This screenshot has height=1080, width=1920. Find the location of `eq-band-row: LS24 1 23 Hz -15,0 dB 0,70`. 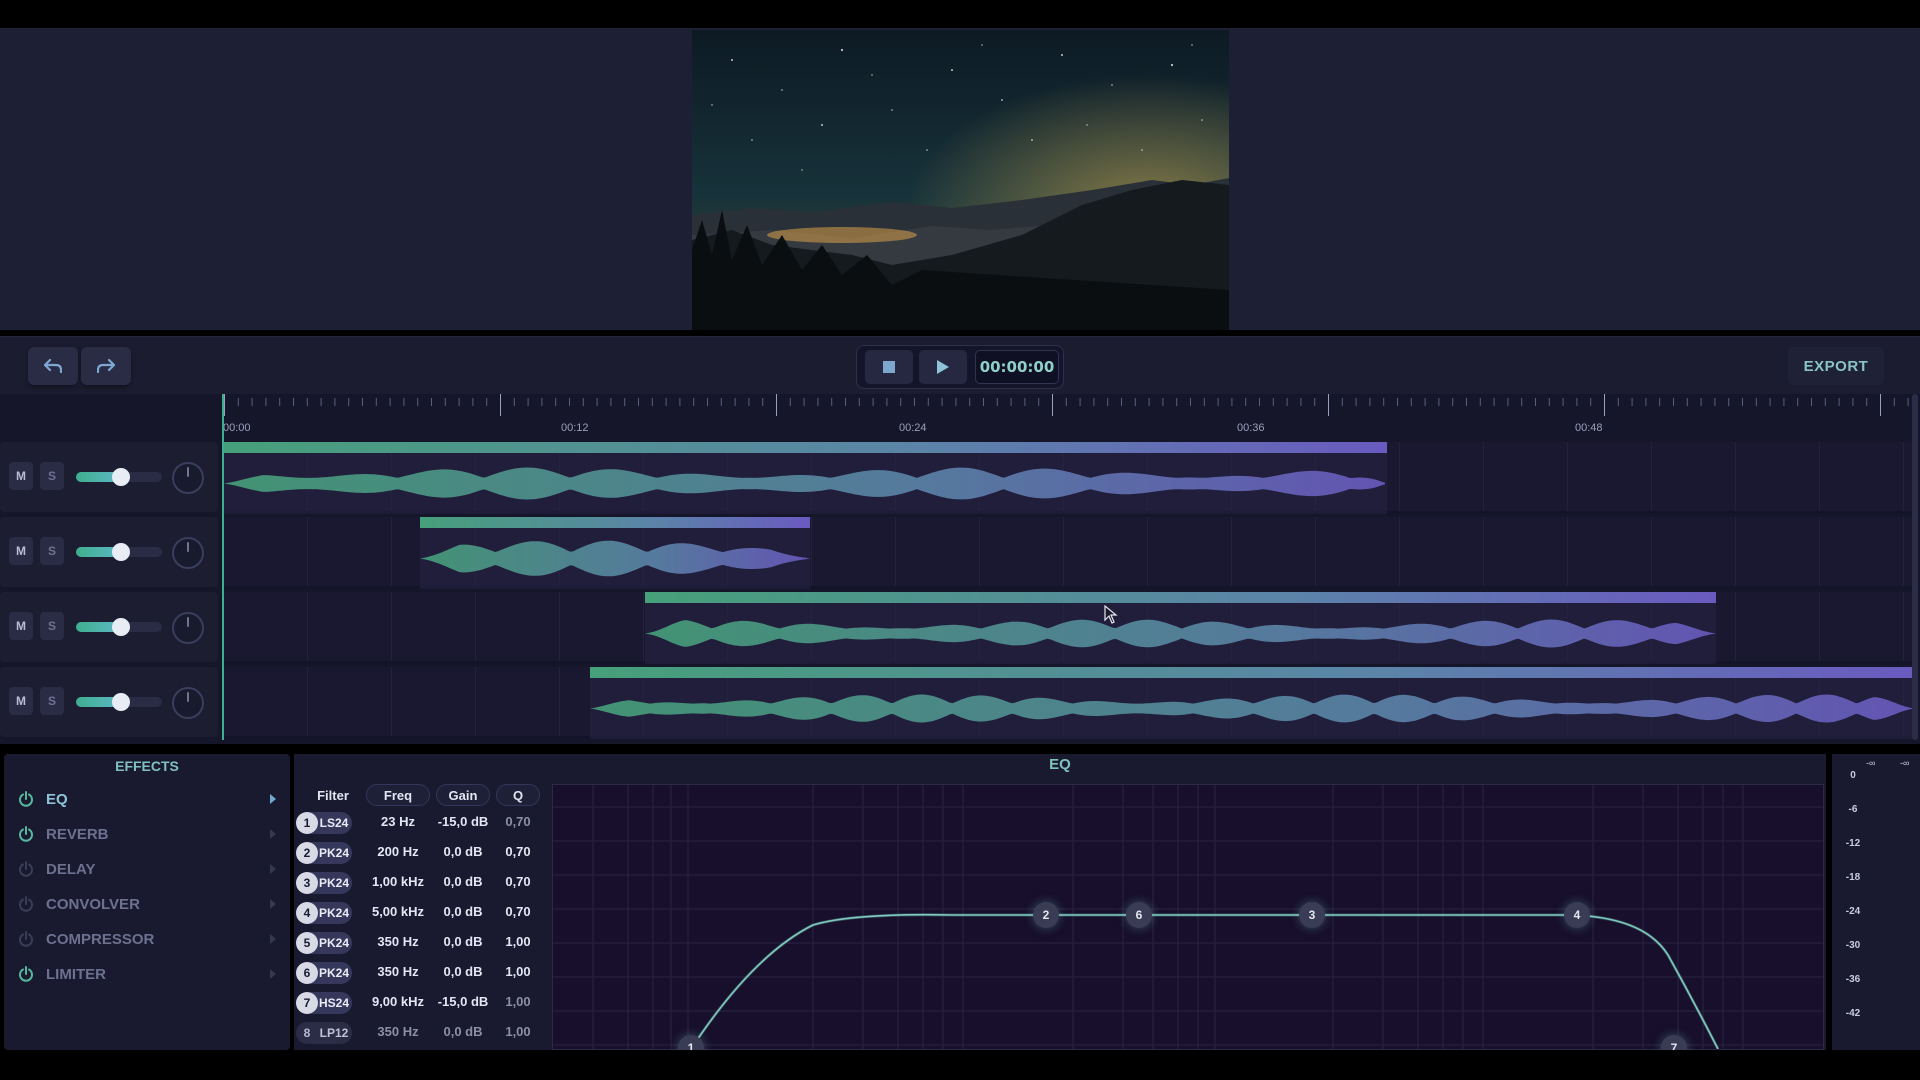

eq-band-row: LS24 1 23 Hz -15,0 dB 0,70 is located at coordinates (419, 823).